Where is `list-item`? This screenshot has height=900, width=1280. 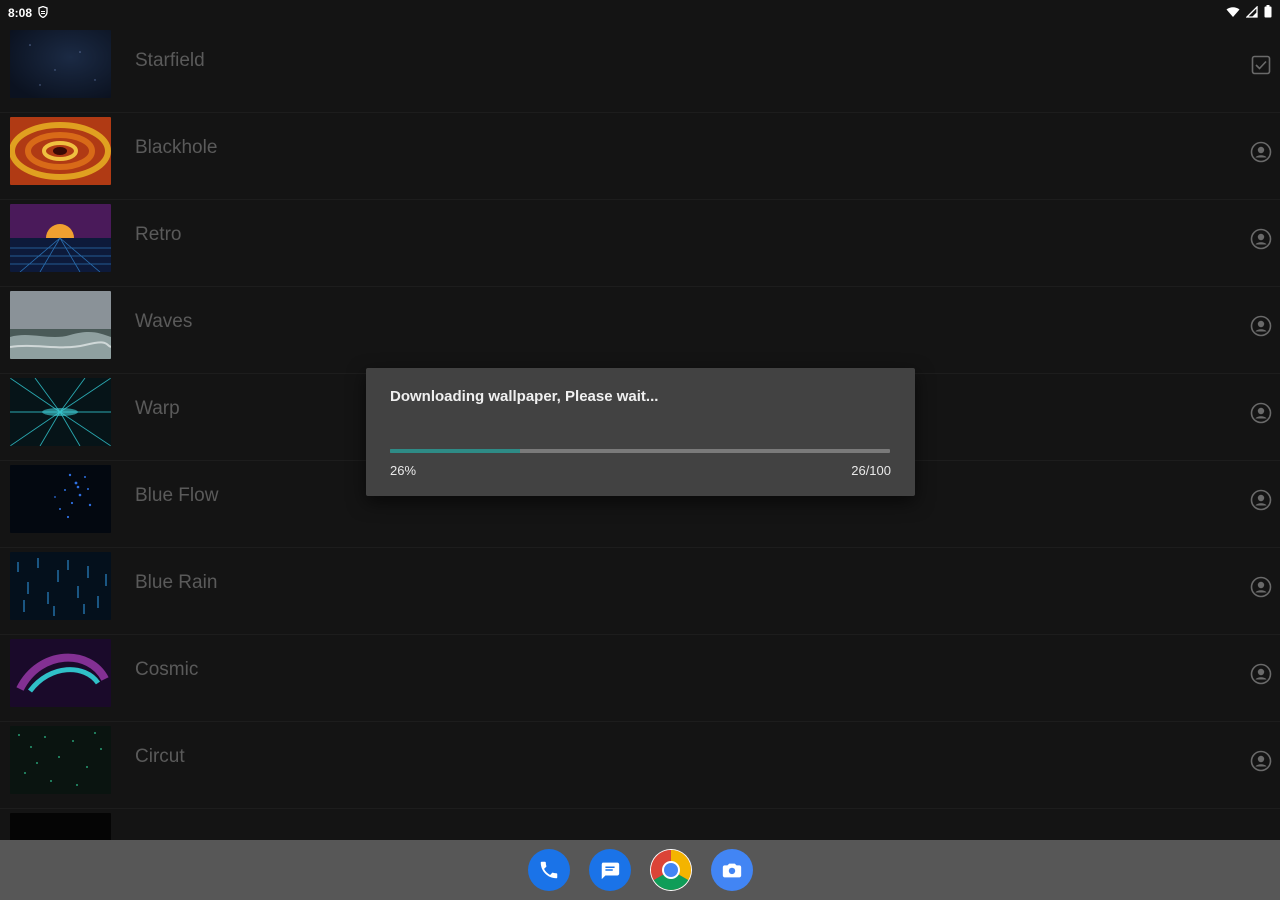
list-item is located at coordinates (640, 824).